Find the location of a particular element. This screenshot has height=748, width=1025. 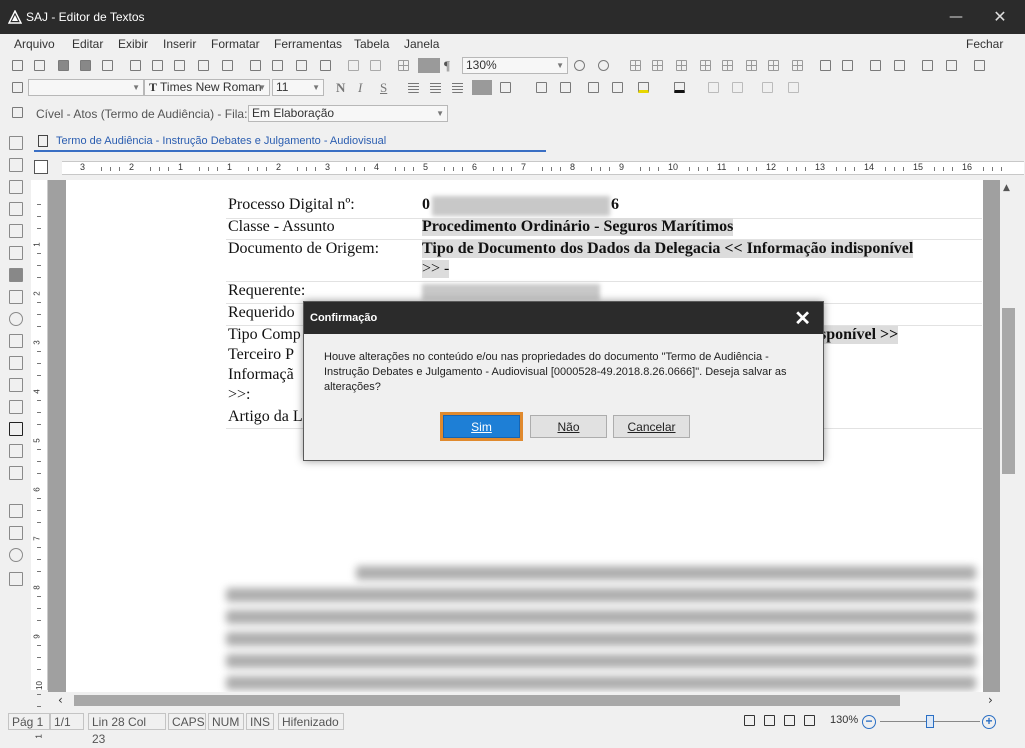

new-document-icon is located at coordinates (17, 65).